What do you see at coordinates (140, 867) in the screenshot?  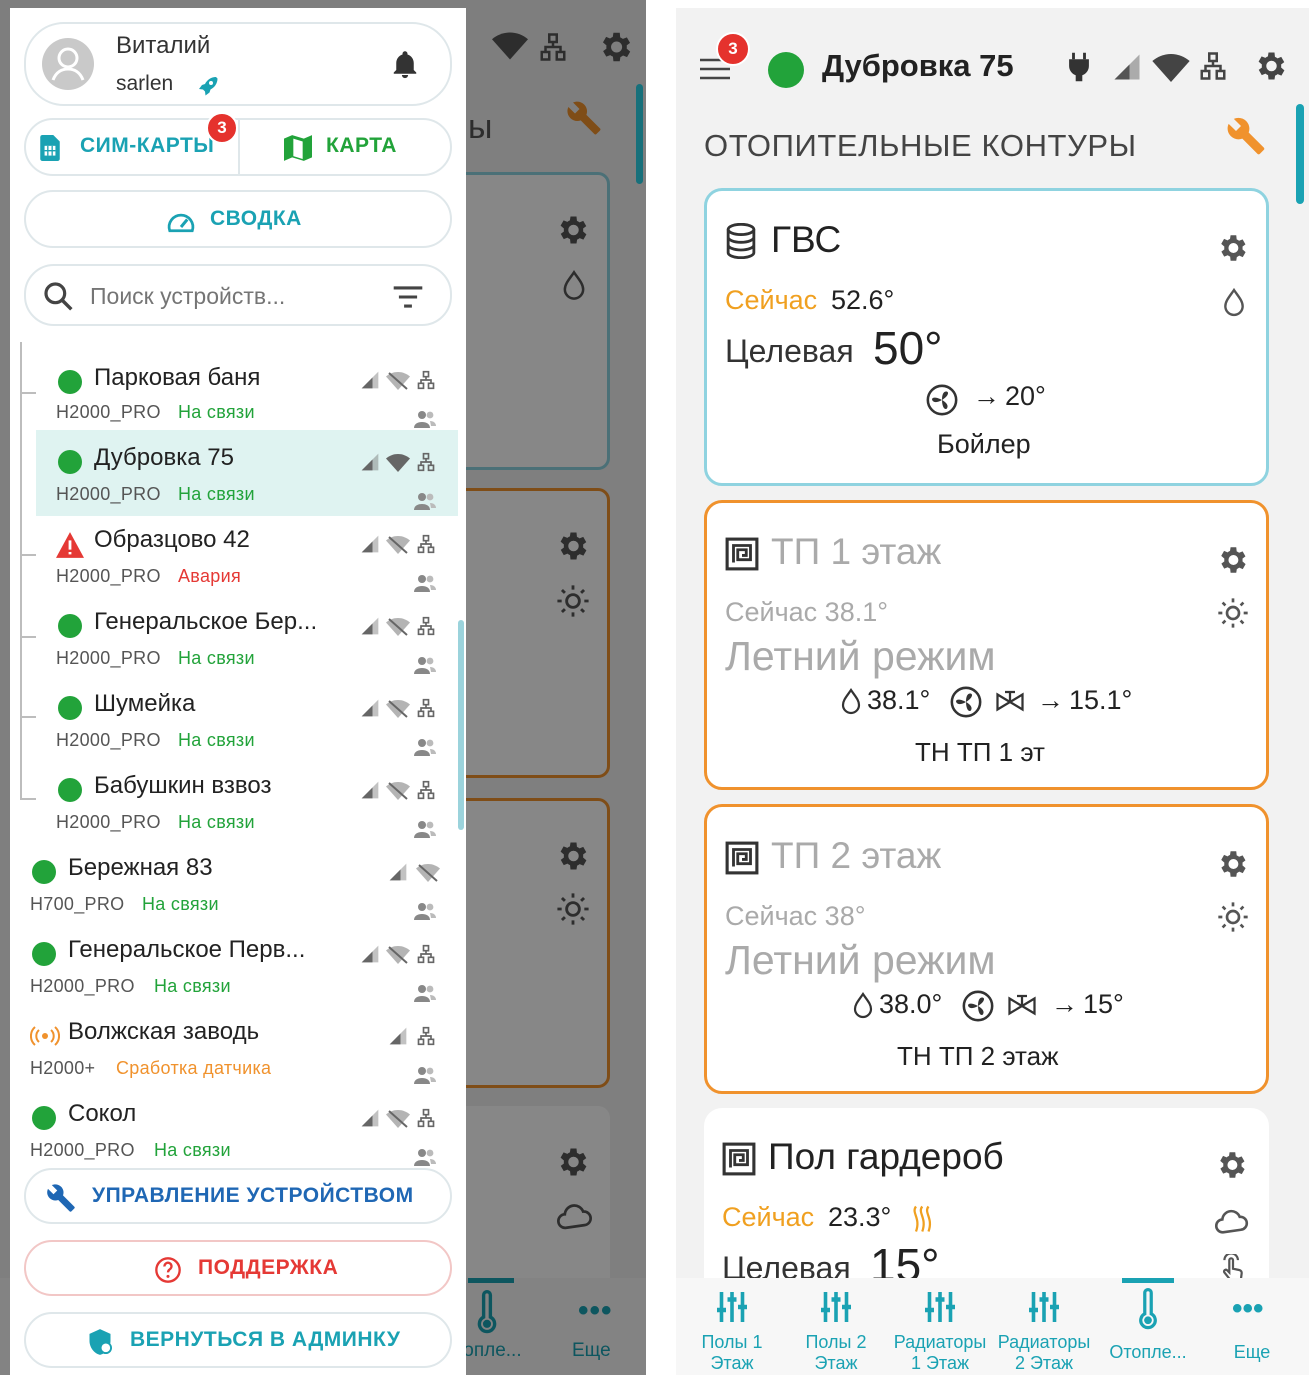 I see `device-name: Бережная 83` at bounding box center [140, 867].